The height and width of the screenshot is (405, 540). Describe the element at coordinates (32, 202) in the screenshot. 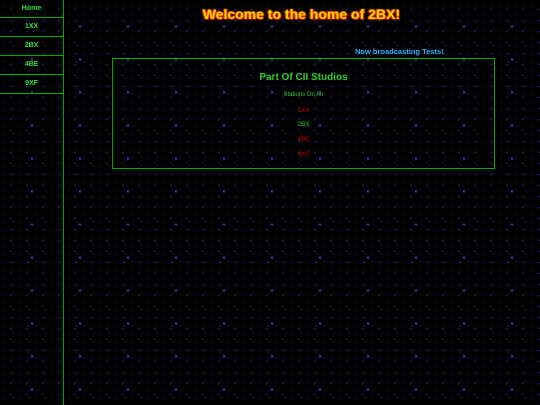

I see `sidebar-nav: Home 1XX 2BX 4BE 9XF` at that location.